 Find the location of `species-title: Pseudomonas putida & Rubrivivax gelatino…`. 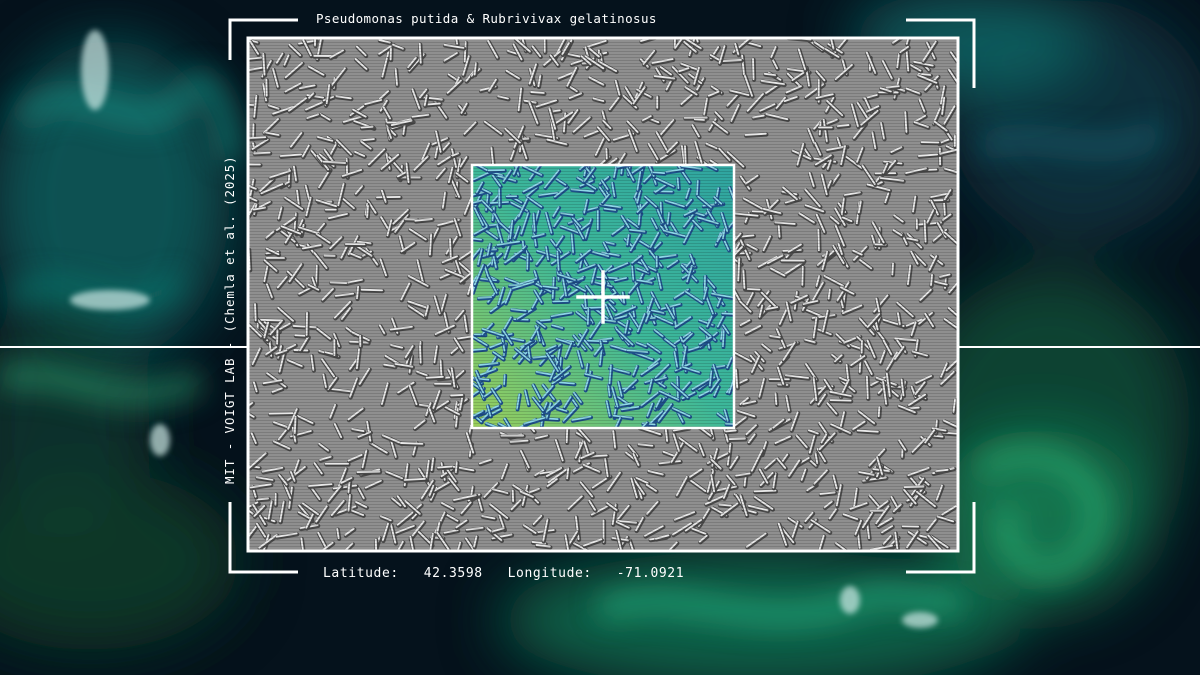

species-title: Pseudomonas putida & Rubrivivax gelatino… is located at coordinates (486, 18).